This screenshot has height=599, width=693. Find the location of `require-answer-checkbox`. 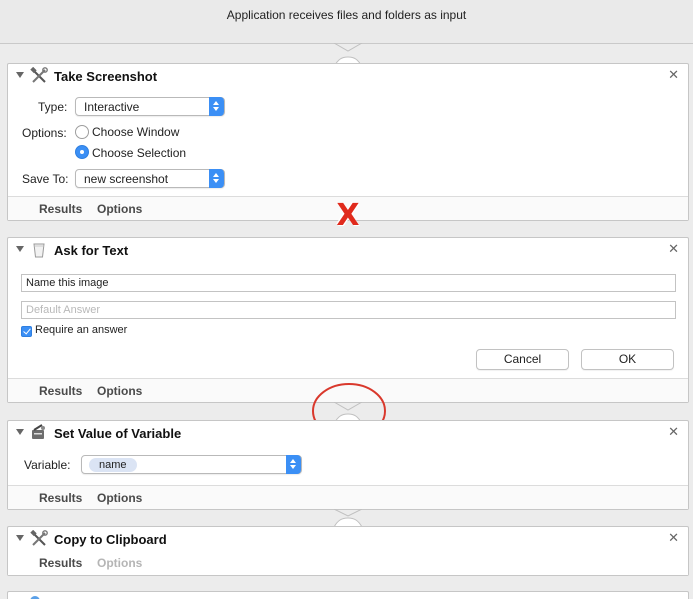

require-answer-checkbox is located at coordinates (26, 331).